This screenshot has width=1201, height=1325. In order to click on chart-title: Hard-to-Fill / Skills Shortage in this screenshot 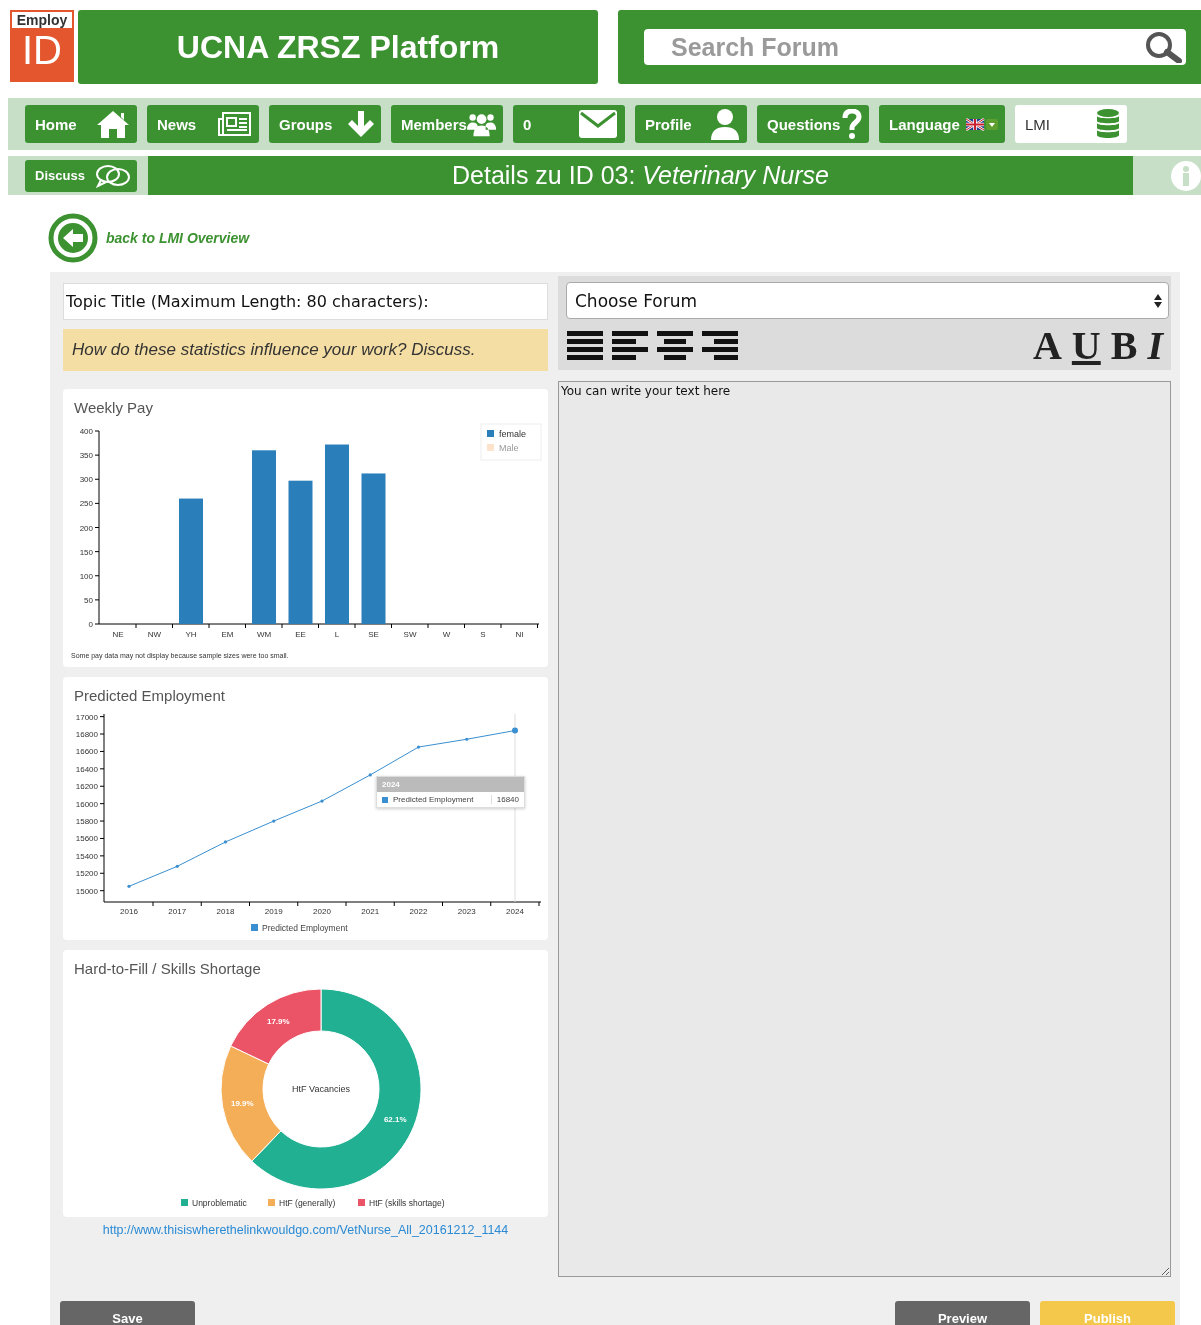, I will do `click(167, 968)`.